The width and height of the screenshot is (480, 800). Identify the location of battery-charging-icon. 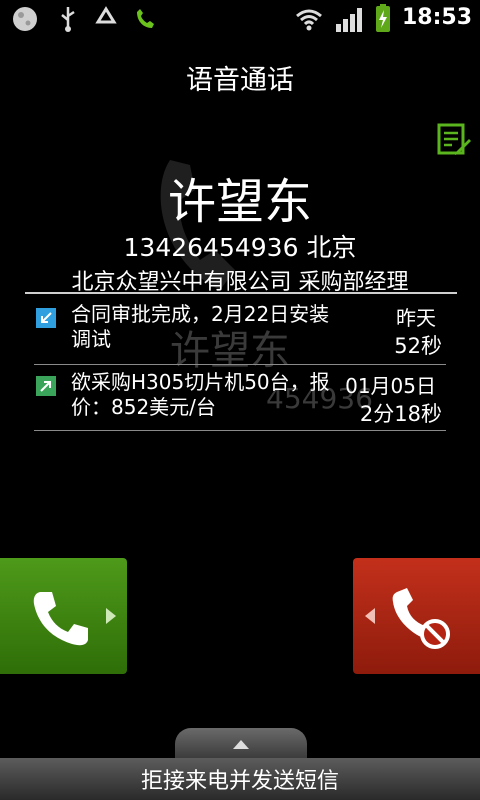
(383, 18).